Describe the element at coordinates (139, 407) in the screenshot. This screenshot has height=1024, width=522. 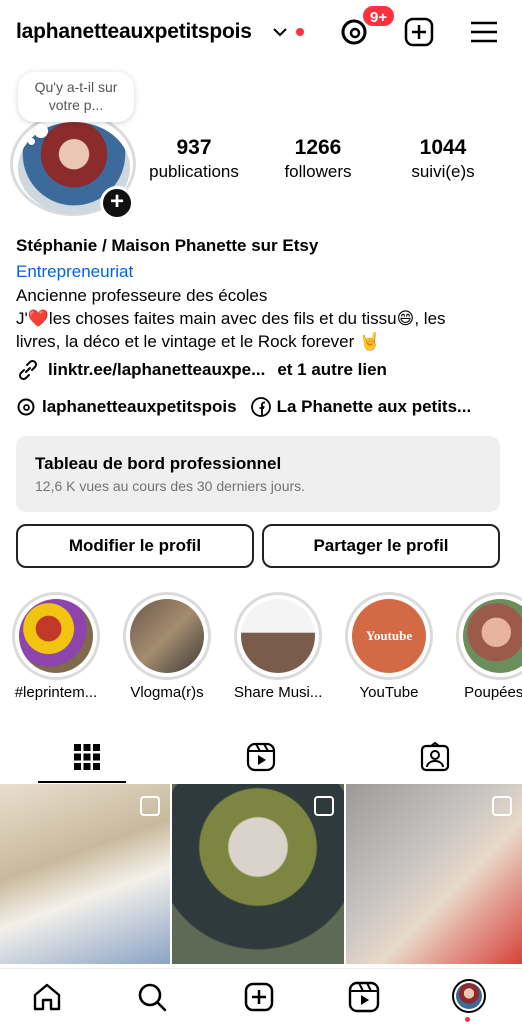
I see `threads-profile-link: laphanetteauxpetitspois` at that location.